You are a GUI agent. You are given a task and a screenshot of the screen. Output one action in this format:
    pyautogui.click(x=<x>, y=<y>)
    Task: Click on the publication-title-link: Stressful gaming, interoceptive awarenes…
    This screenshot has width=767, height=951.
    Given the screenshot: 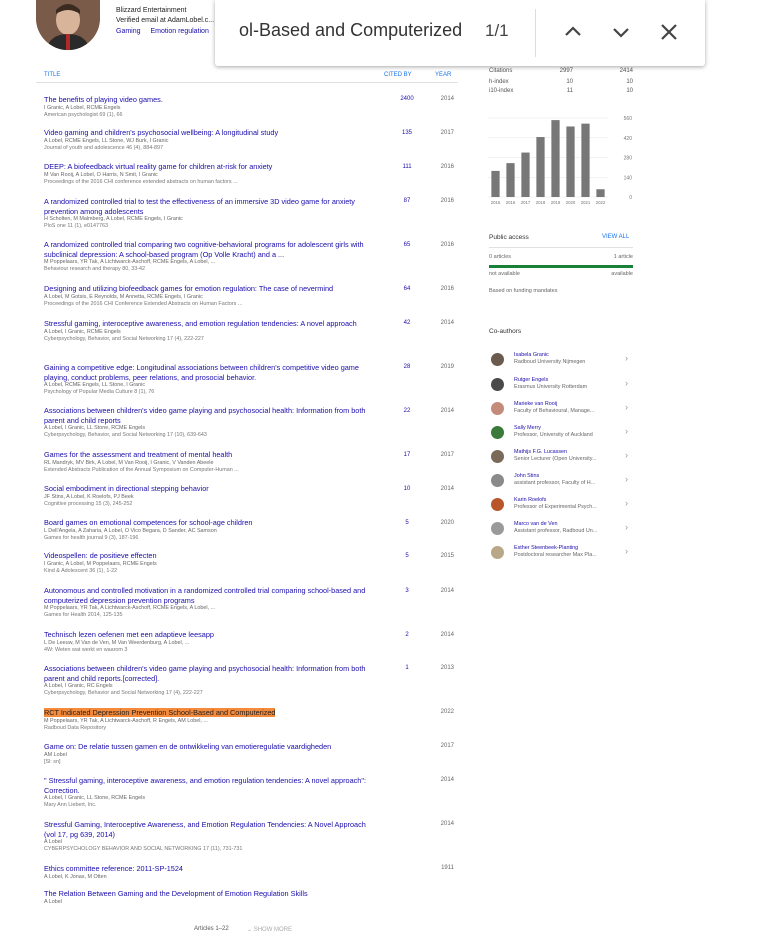 What is the action you would take?
    pyautogui.click(x=209, y=324)
    